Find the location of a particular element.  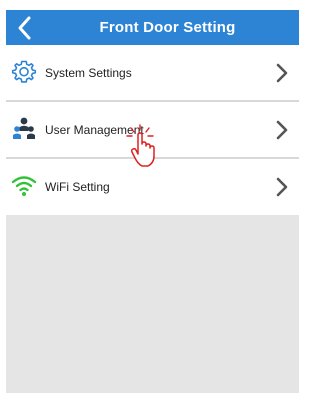

back-button is located at coordinates (26, 28).